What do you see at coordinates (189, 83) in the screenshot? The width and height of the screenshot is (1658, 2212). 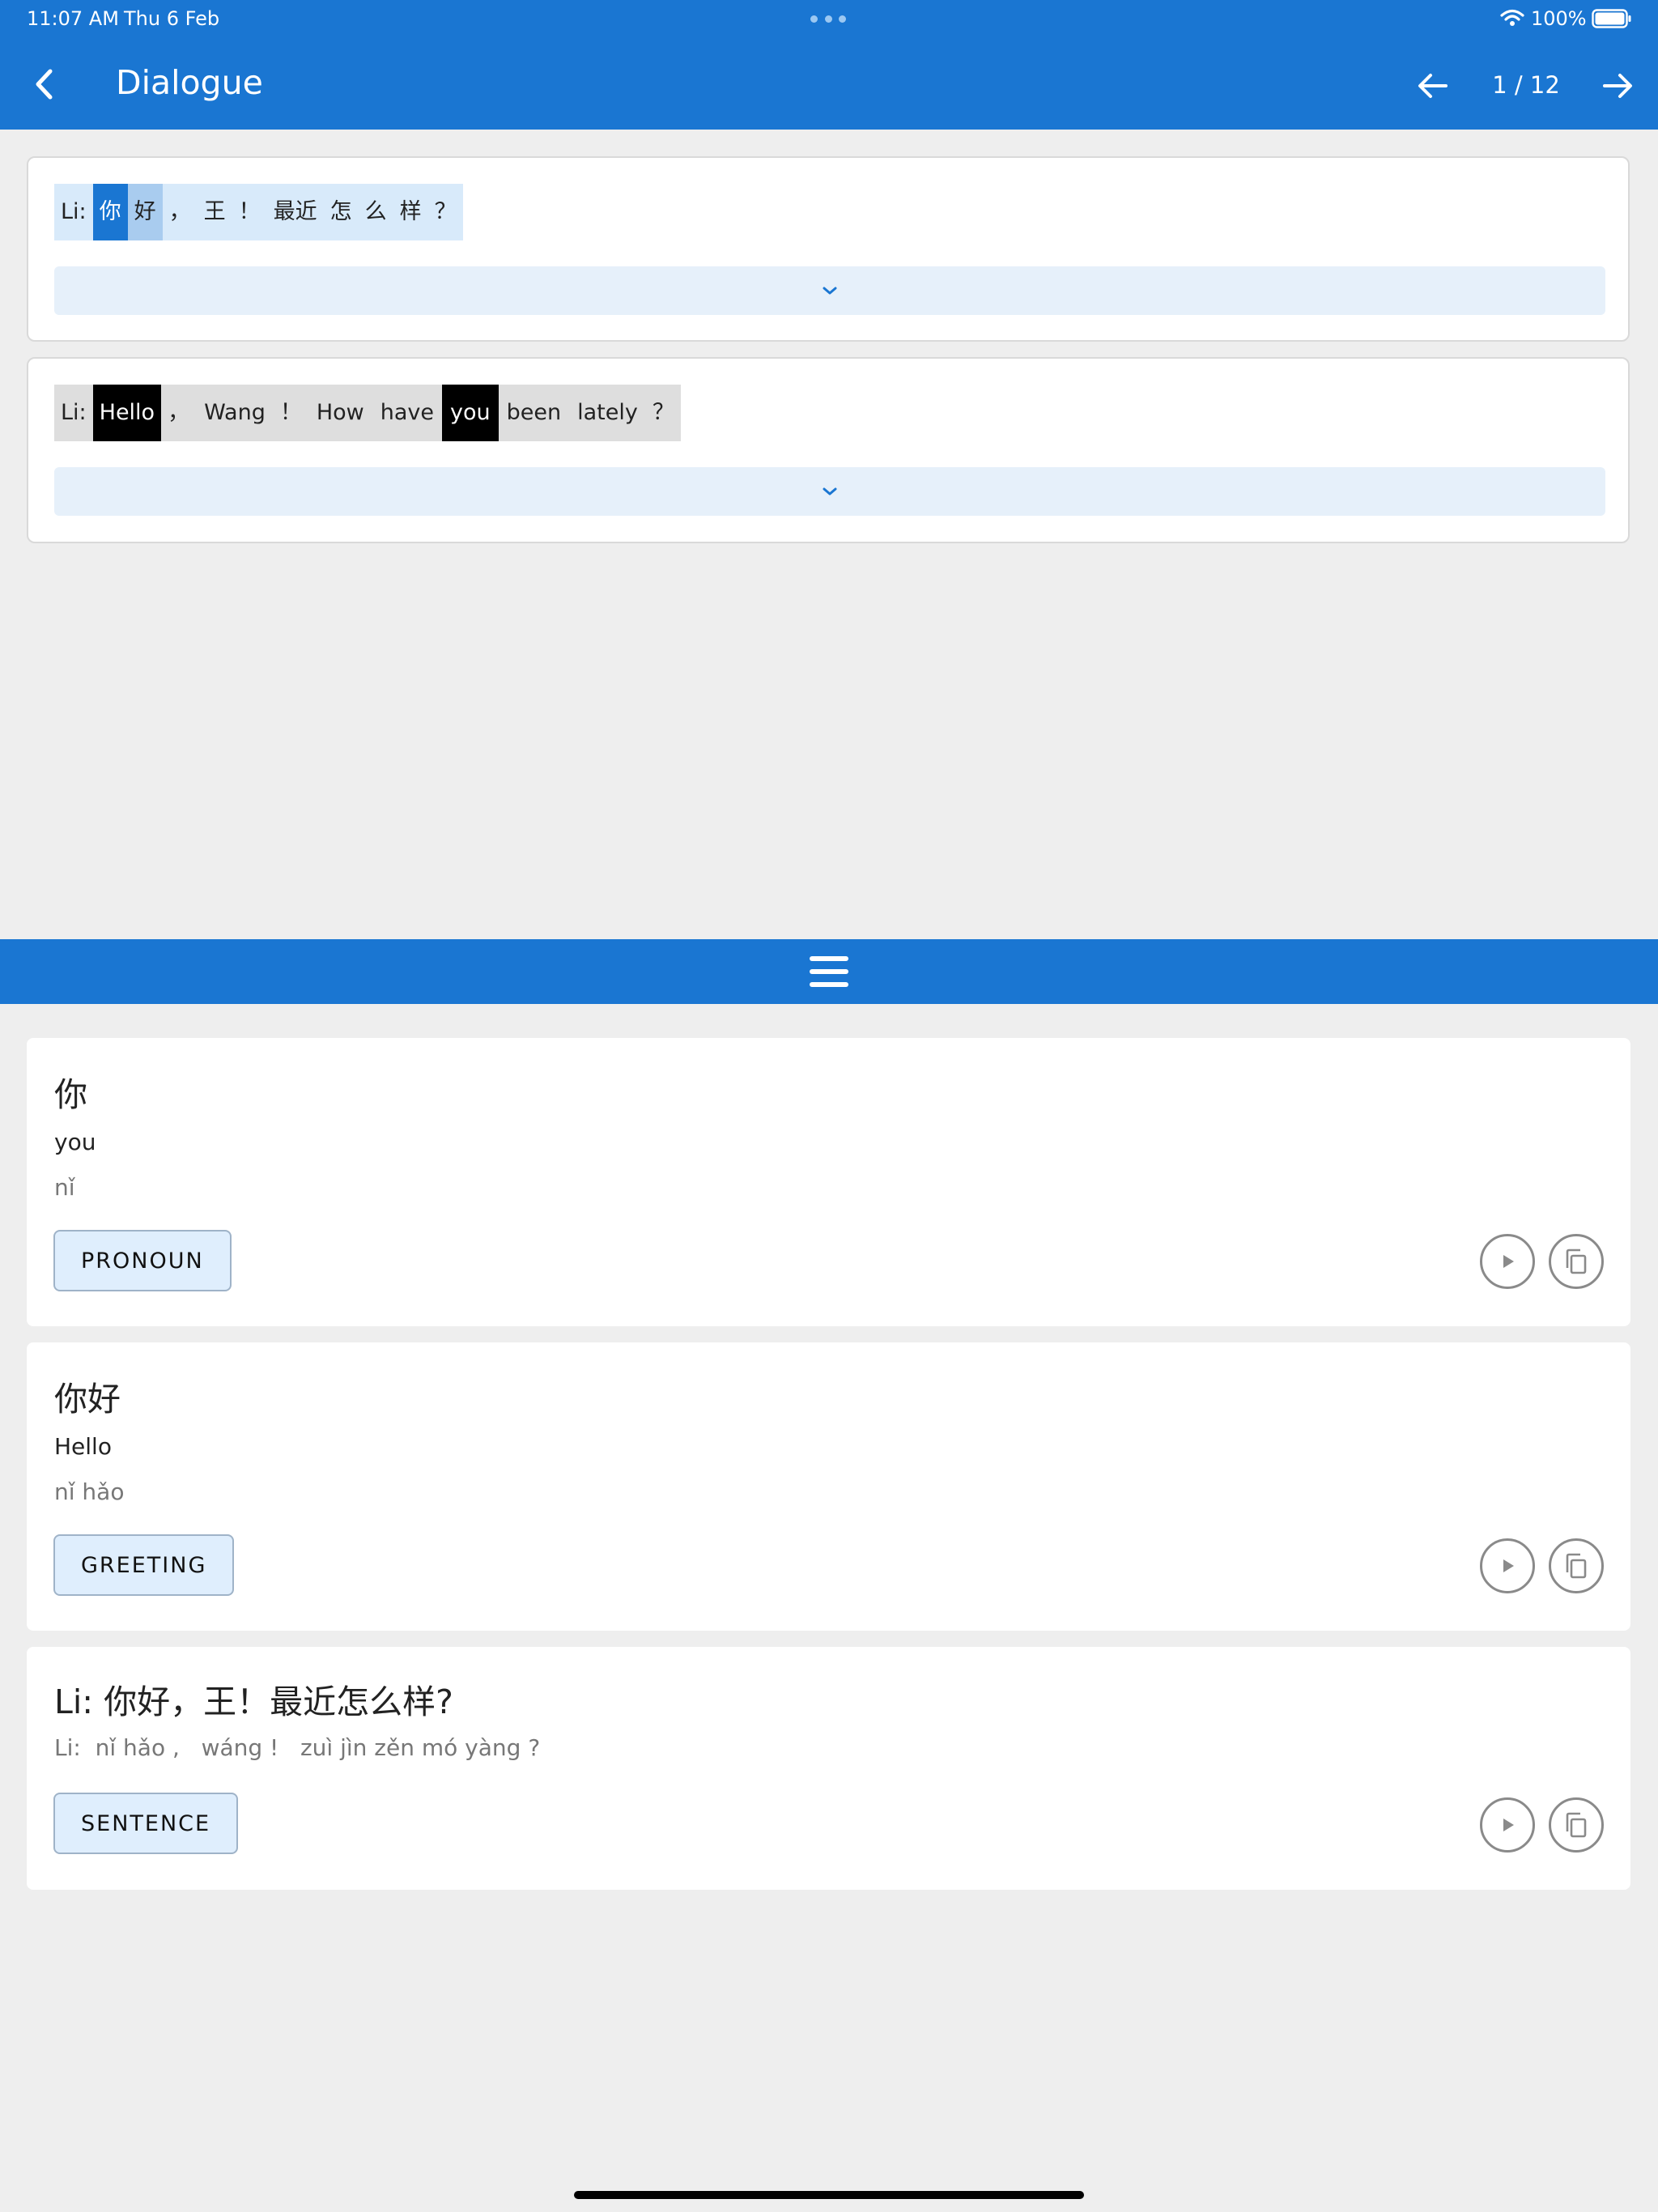 I see `page-title: Dialogue` at bounding box center [189, 83].